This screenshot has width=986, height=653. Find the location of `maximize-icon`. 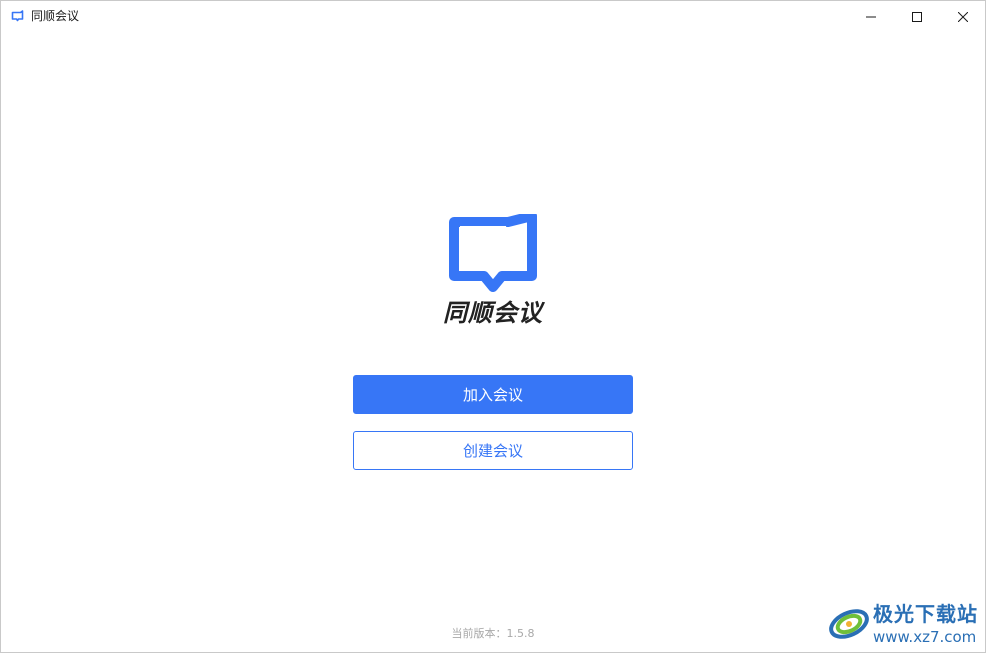

maximize-icon is located at coordinates (917, 16).